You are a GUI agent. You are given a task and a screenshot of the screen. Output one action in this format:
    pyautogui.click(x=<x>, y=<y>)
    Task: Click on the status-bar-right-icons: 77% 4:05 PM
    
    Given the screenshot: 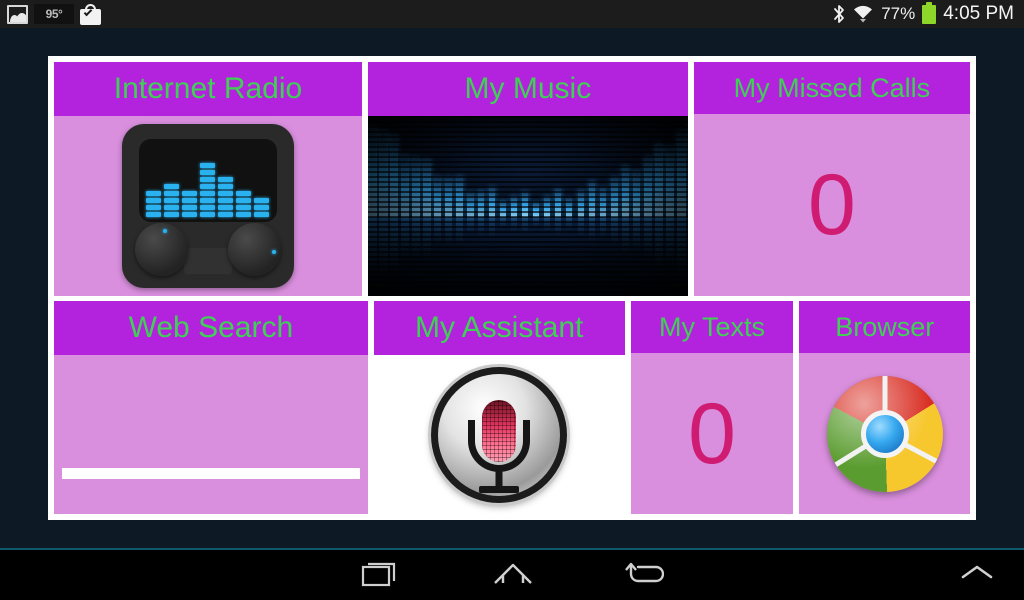 What is the action you would take?
    pyautogui.click(x=928, y=13)
    